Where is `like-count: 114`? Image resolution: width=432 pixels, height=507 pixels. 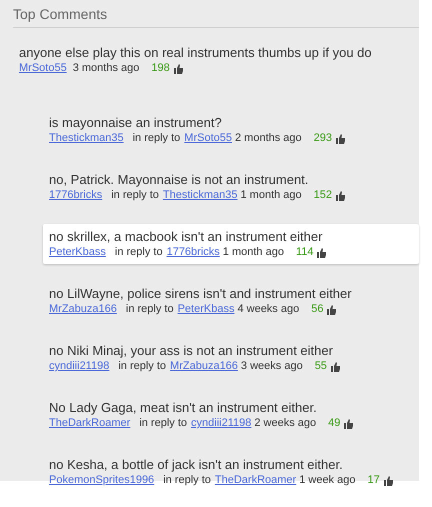 like-count: 114 is located at coordinates (305, 252).